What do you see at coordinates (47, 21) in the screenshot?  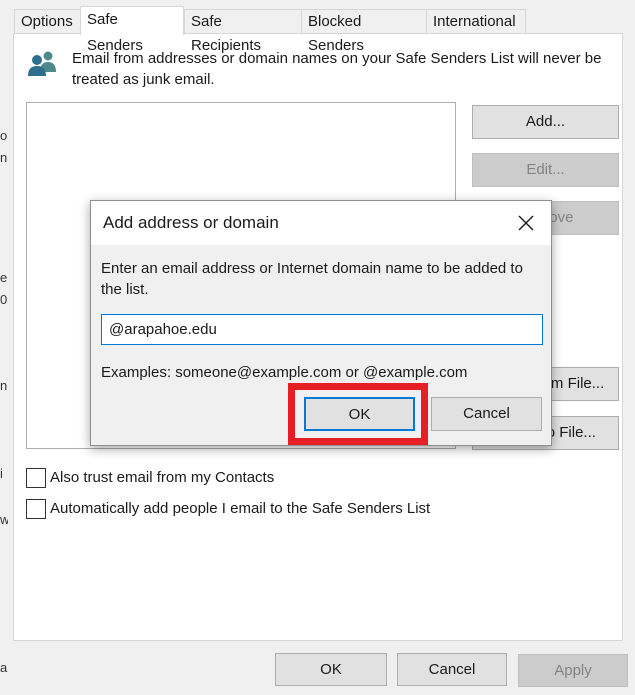 I see `tab-options: Options` at bounding box center [47, 21].